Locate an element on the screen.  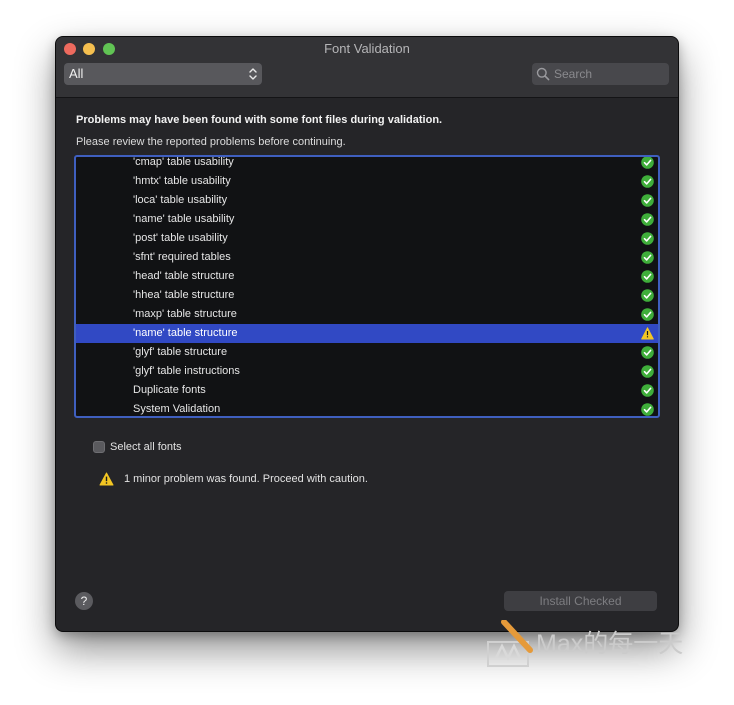
search-icon is located at coordinates (543, 74).